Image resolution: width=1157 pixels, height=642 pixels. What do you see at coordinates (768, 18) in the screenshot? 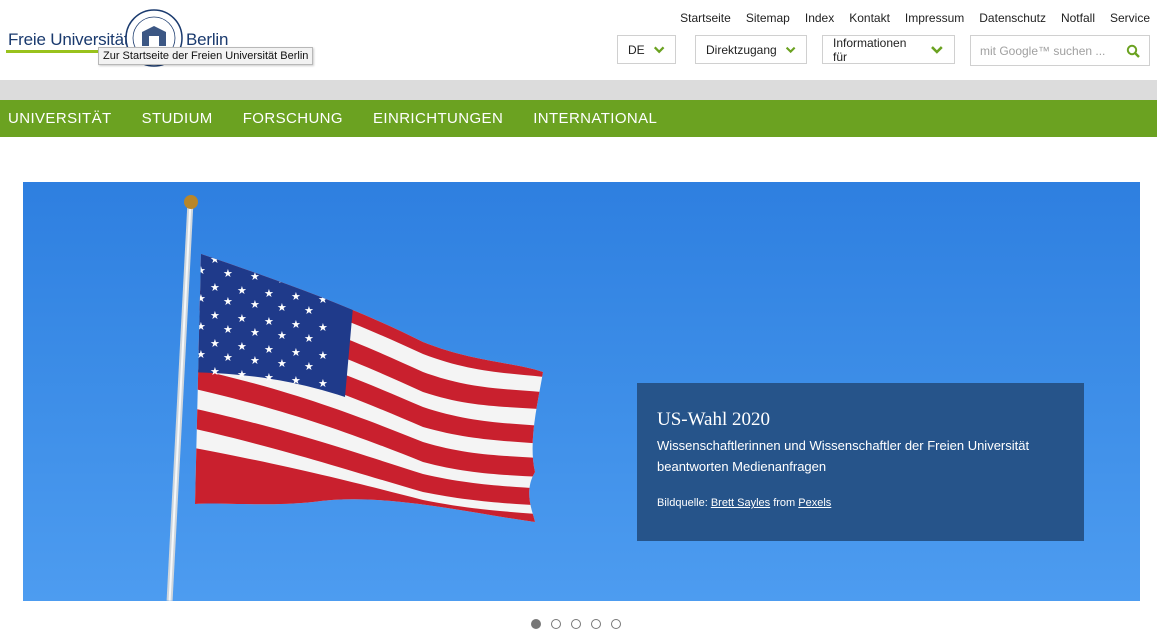
I see `service-link-sitemap: Sitemap` at bounding box center [768, 18].